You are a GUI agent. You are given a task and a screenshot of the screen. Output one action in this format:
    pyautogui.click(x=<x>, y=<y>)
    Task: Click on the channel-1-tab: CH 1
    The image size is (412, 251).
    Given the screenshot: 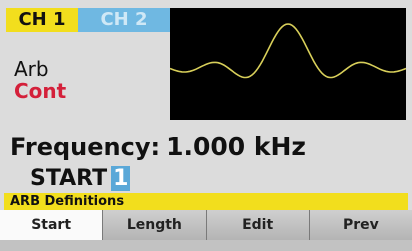 What is the action you would take?
    pyautogui.click(x=42, y=20)
    